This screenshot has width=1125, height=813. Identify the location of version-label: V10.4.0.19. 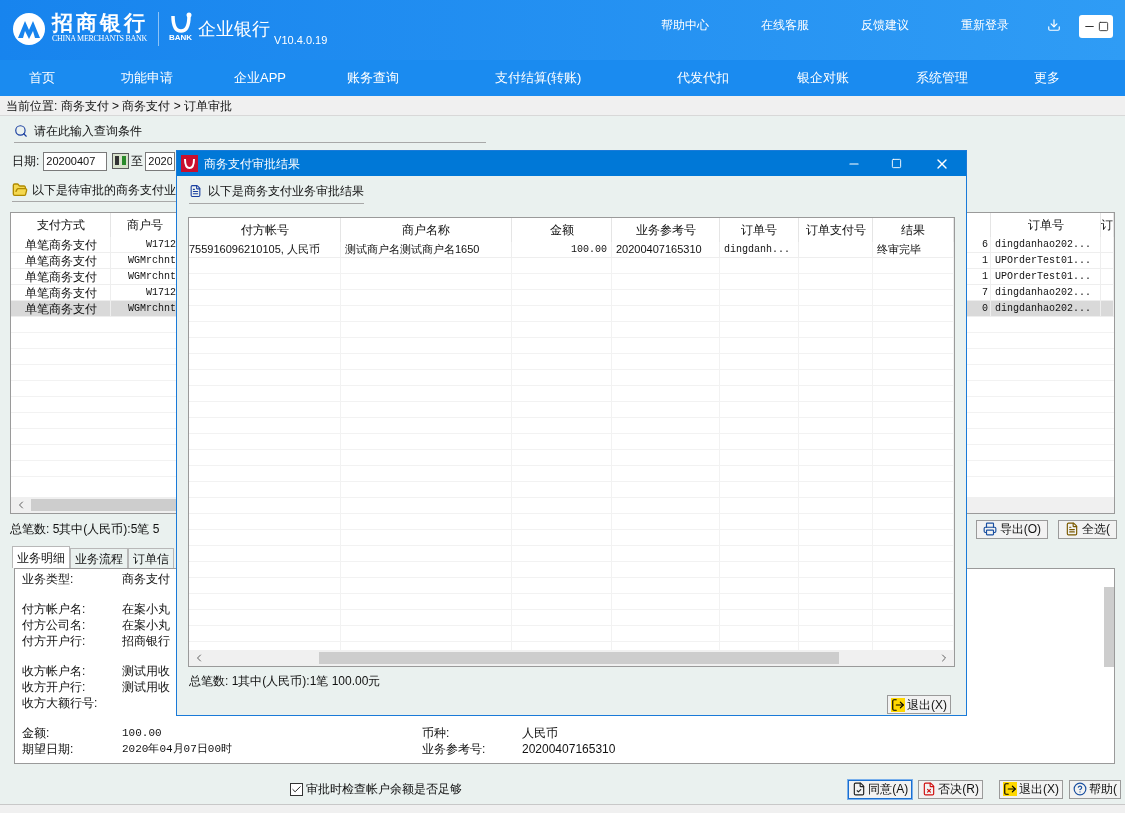
(301, 40).